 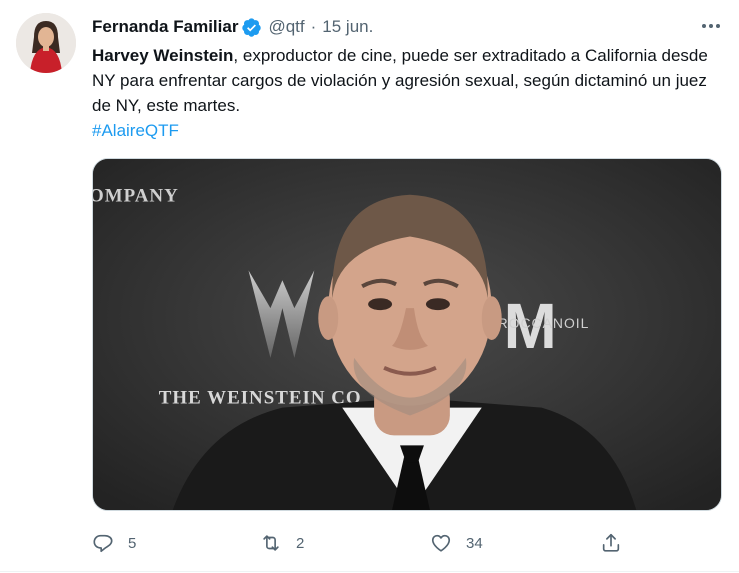 I want to click on retweet-button: 2, so click(x=282, y=543).